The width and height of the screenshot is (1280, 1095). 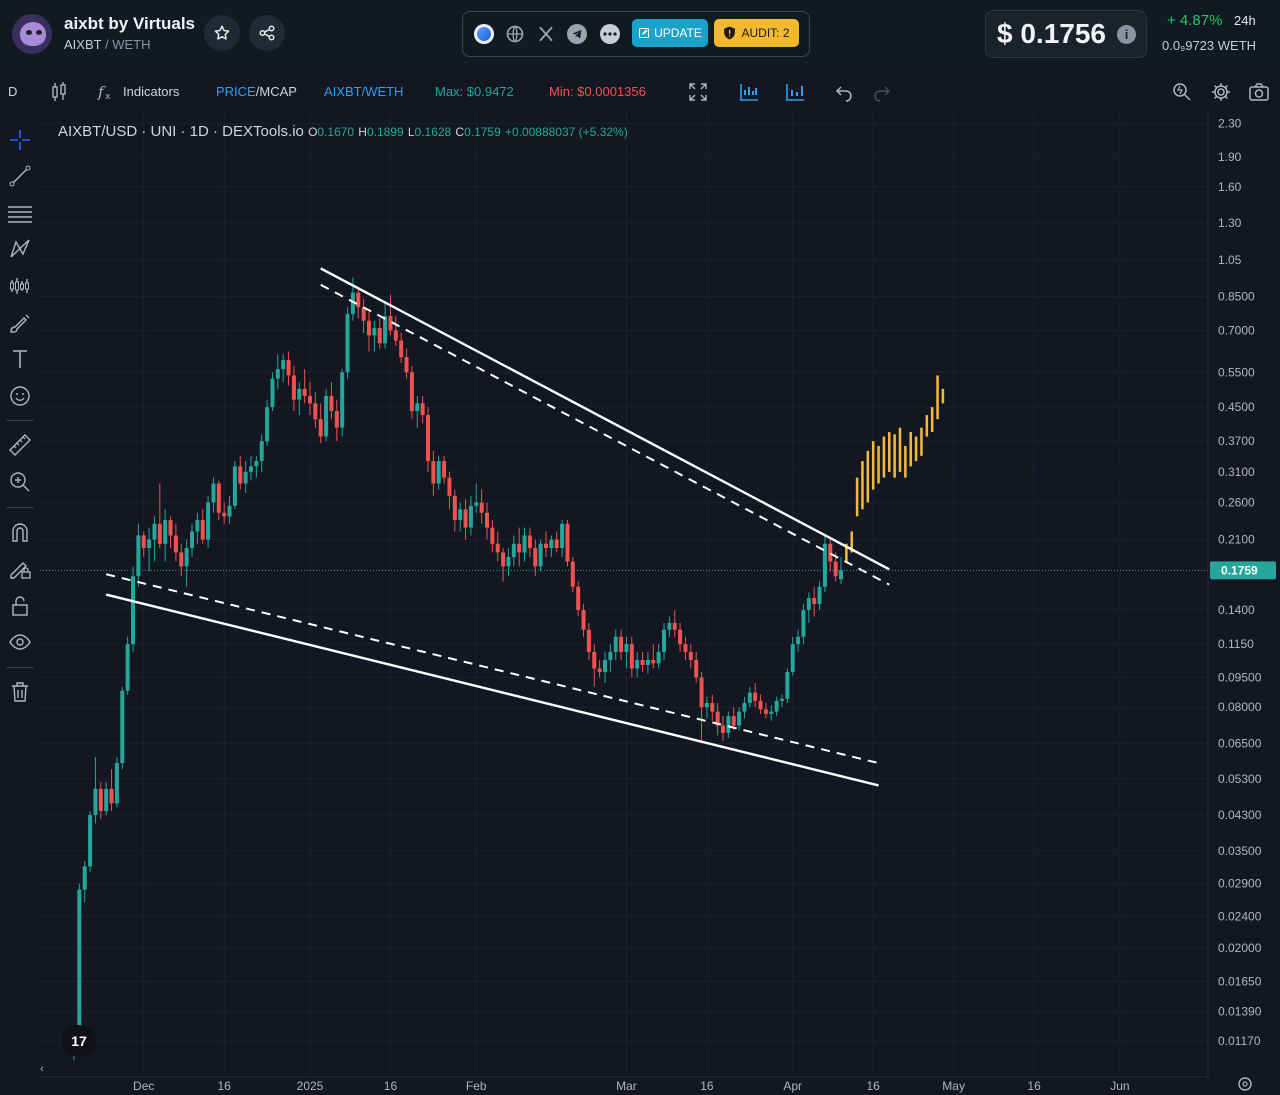 What do you see at coordinates (12, 91) in the screenshot?
I see `interval-selector: D` at bounding box center [12, 91].